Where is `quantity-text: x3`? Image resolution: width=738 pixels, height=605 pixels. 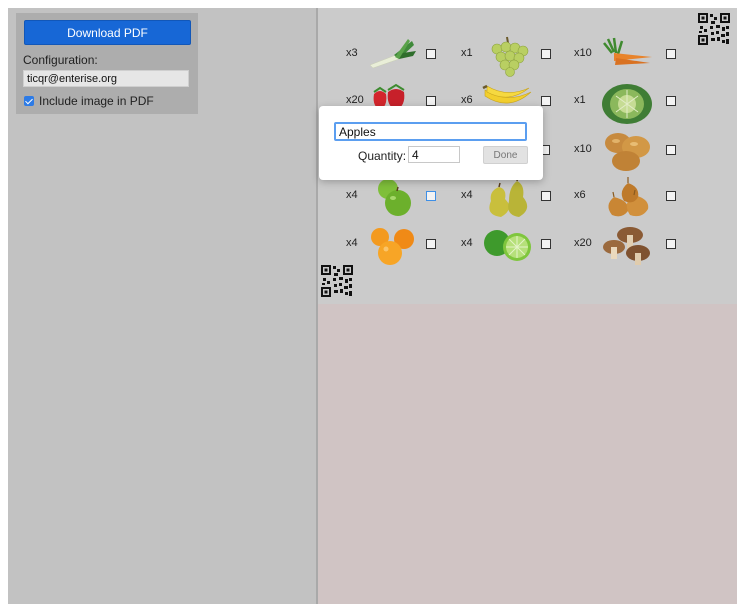
quantity-text: x3 is located at coordinates (352, 53).